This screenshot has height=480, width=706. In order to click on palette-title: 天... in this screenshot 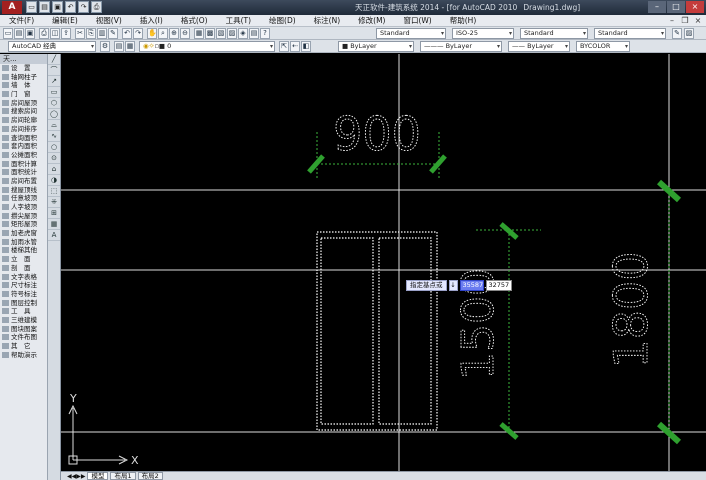, I will do `click(23, 59)`.